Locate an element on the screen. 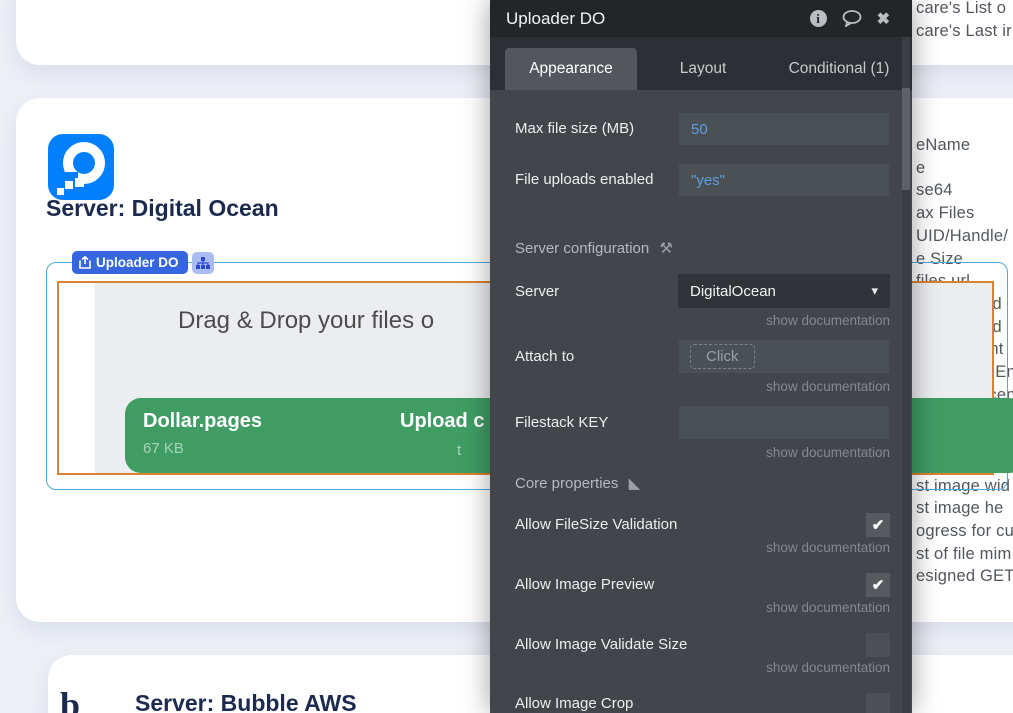 The image size is (1013, 713). set-square-icon: ◣ is located at coordinates (634, 483).